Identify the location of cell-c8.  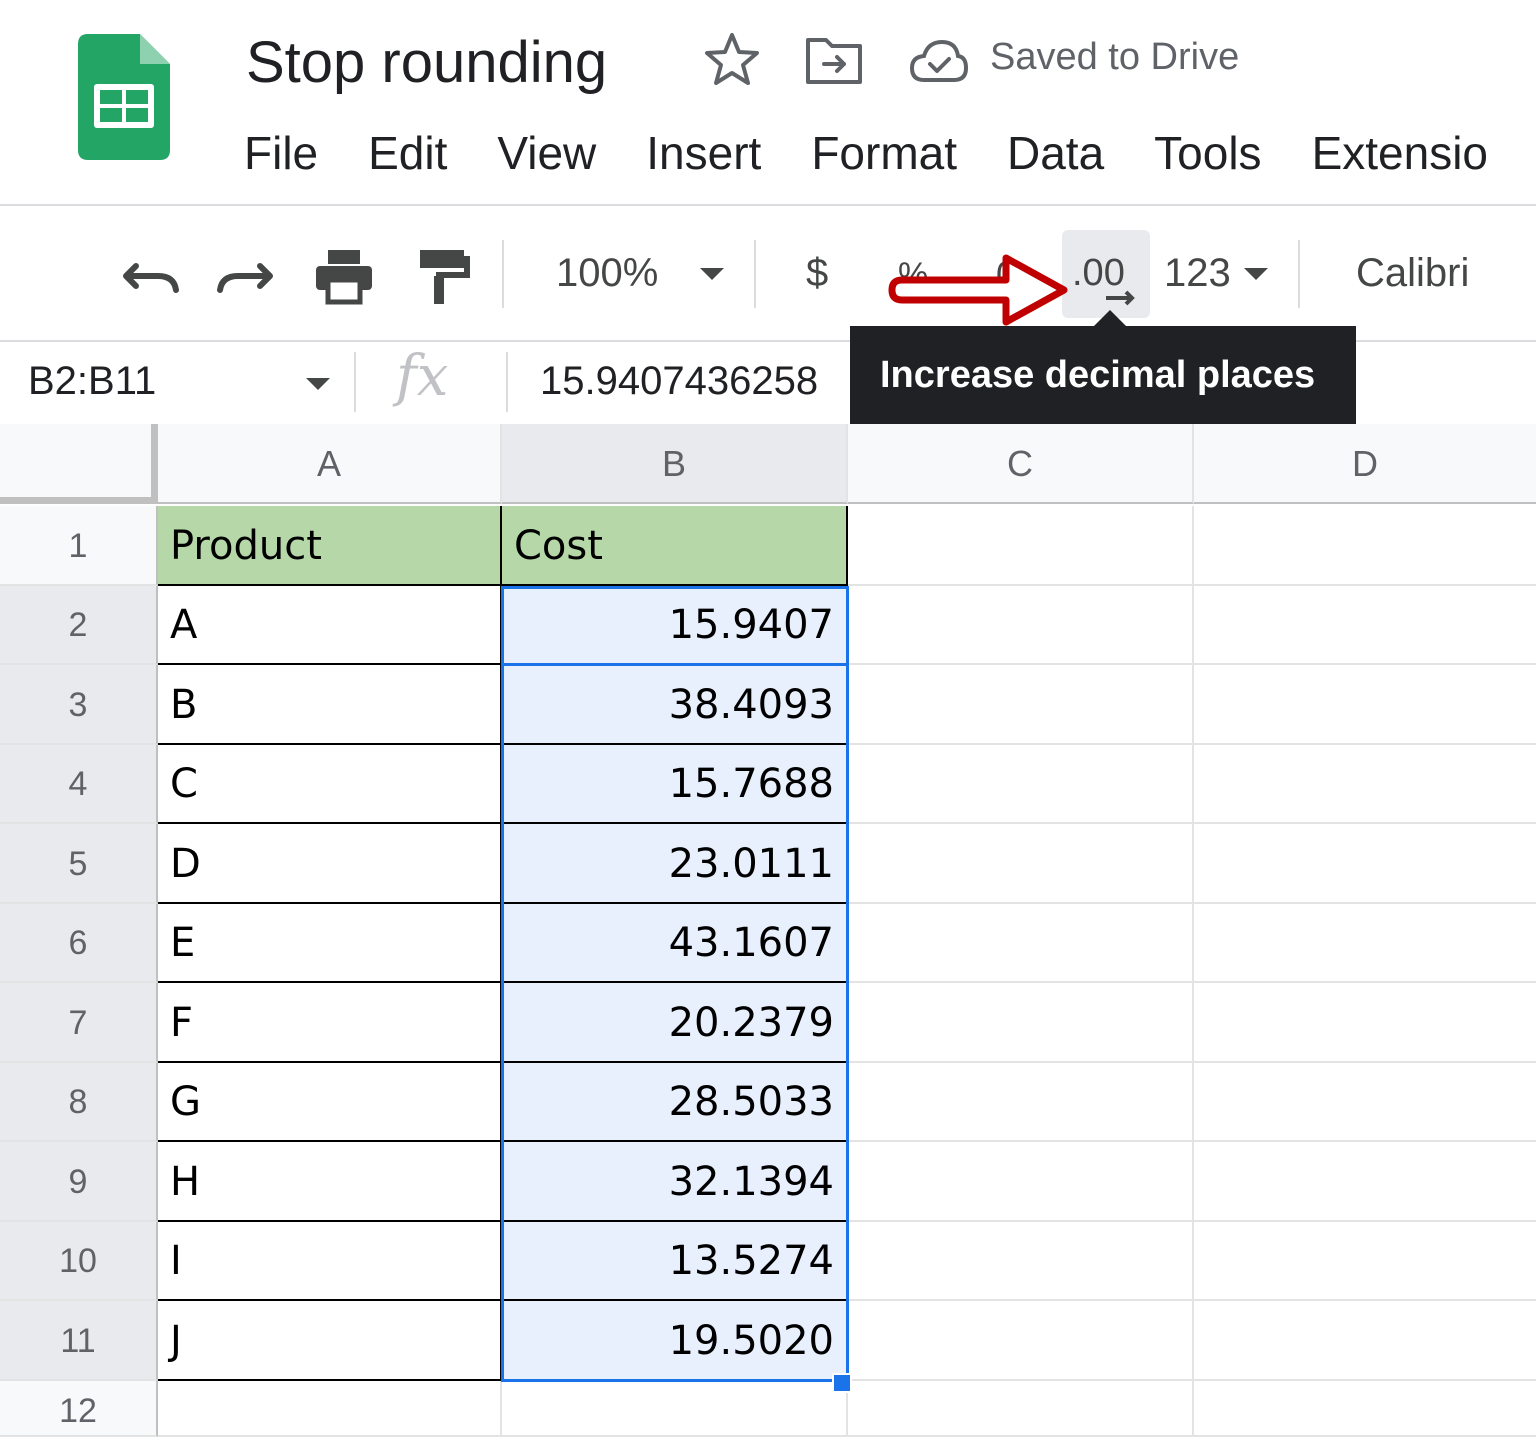
(1021, 1102).